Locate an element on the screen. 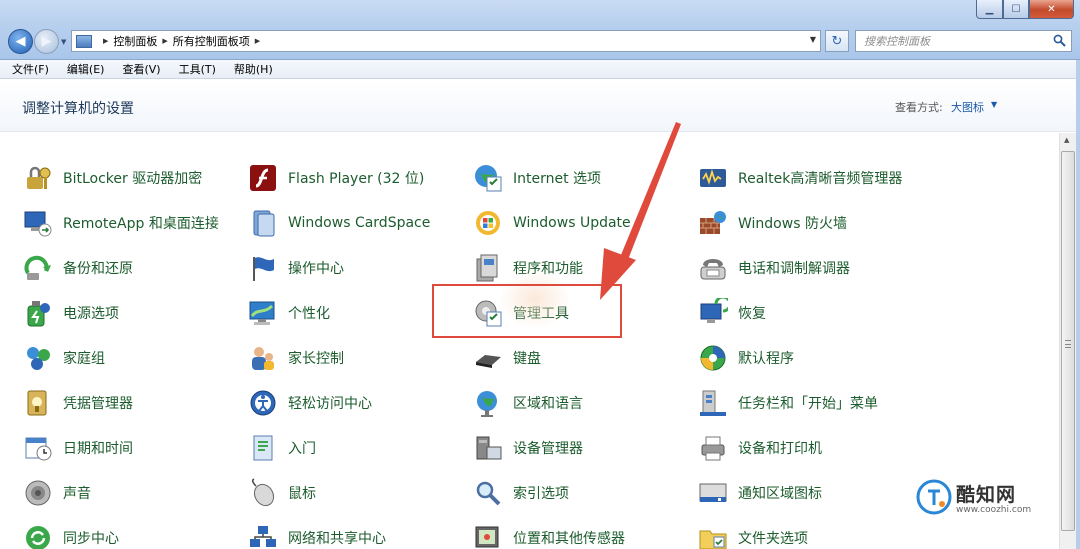  search-icon is located at coordinates (1059, 40).